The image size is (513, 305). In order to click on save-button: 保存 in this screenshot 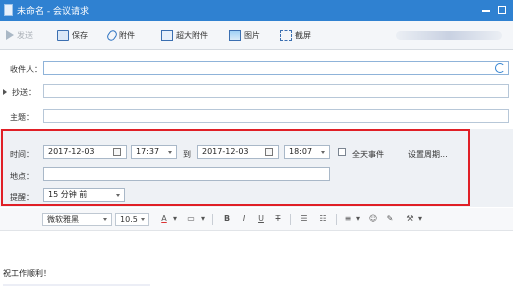, I will do `click(72, 35)`.